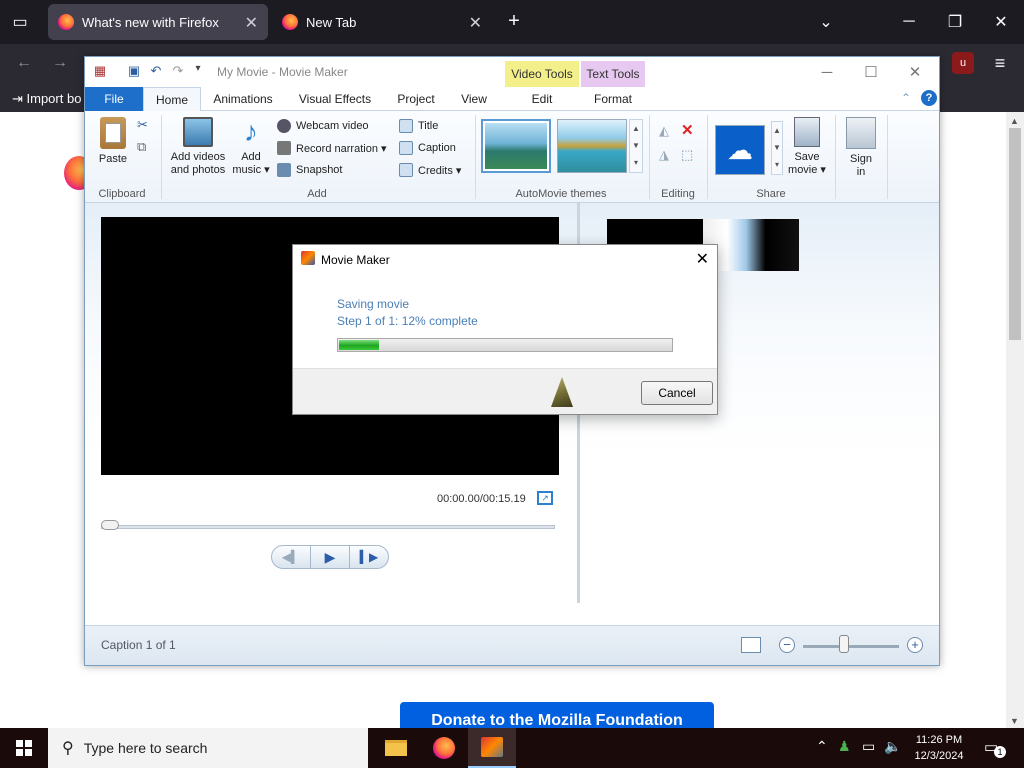 The image size is (1024, 768). I want to click on onedrive-icon: ☁, so click(740, 150).